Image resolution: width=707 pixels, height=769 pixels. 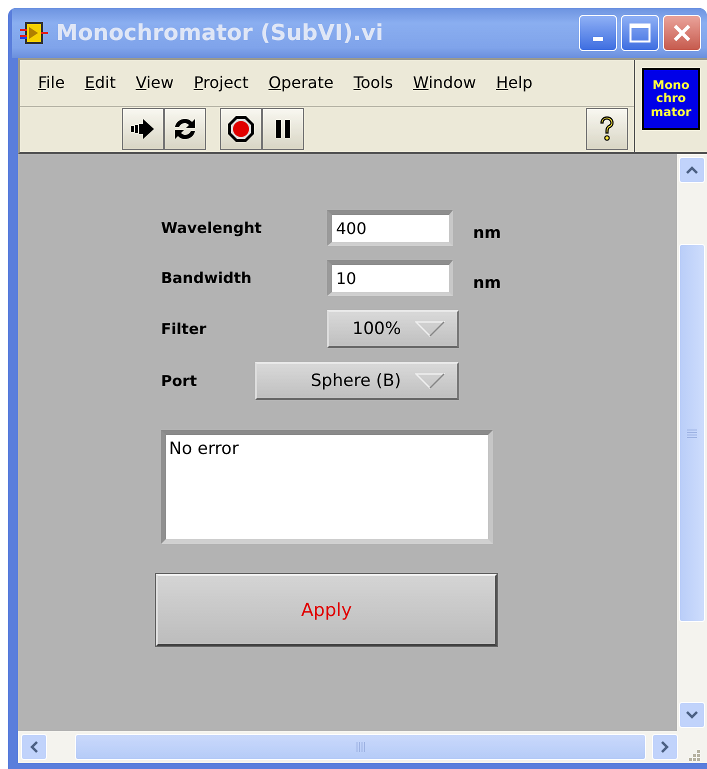 I want to click on arrow-icon, so click(x=143, y=129).